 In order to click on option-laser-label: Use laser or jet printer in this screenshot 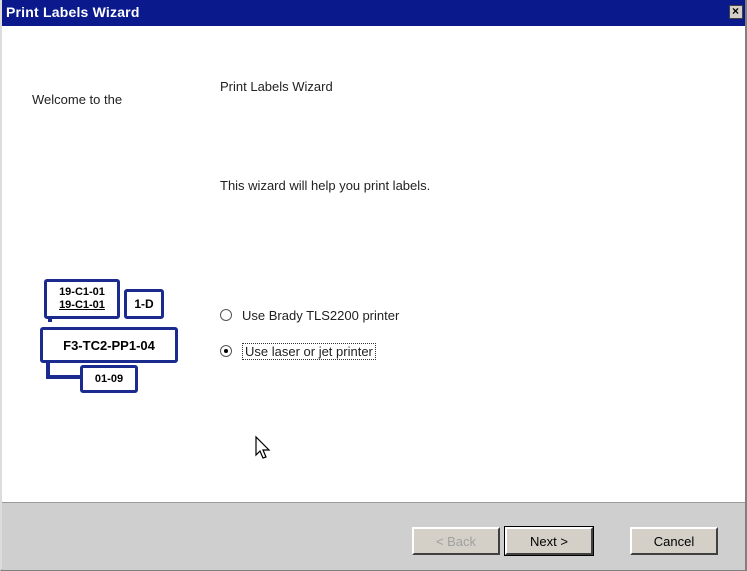, I will do `click(309, 351)`.